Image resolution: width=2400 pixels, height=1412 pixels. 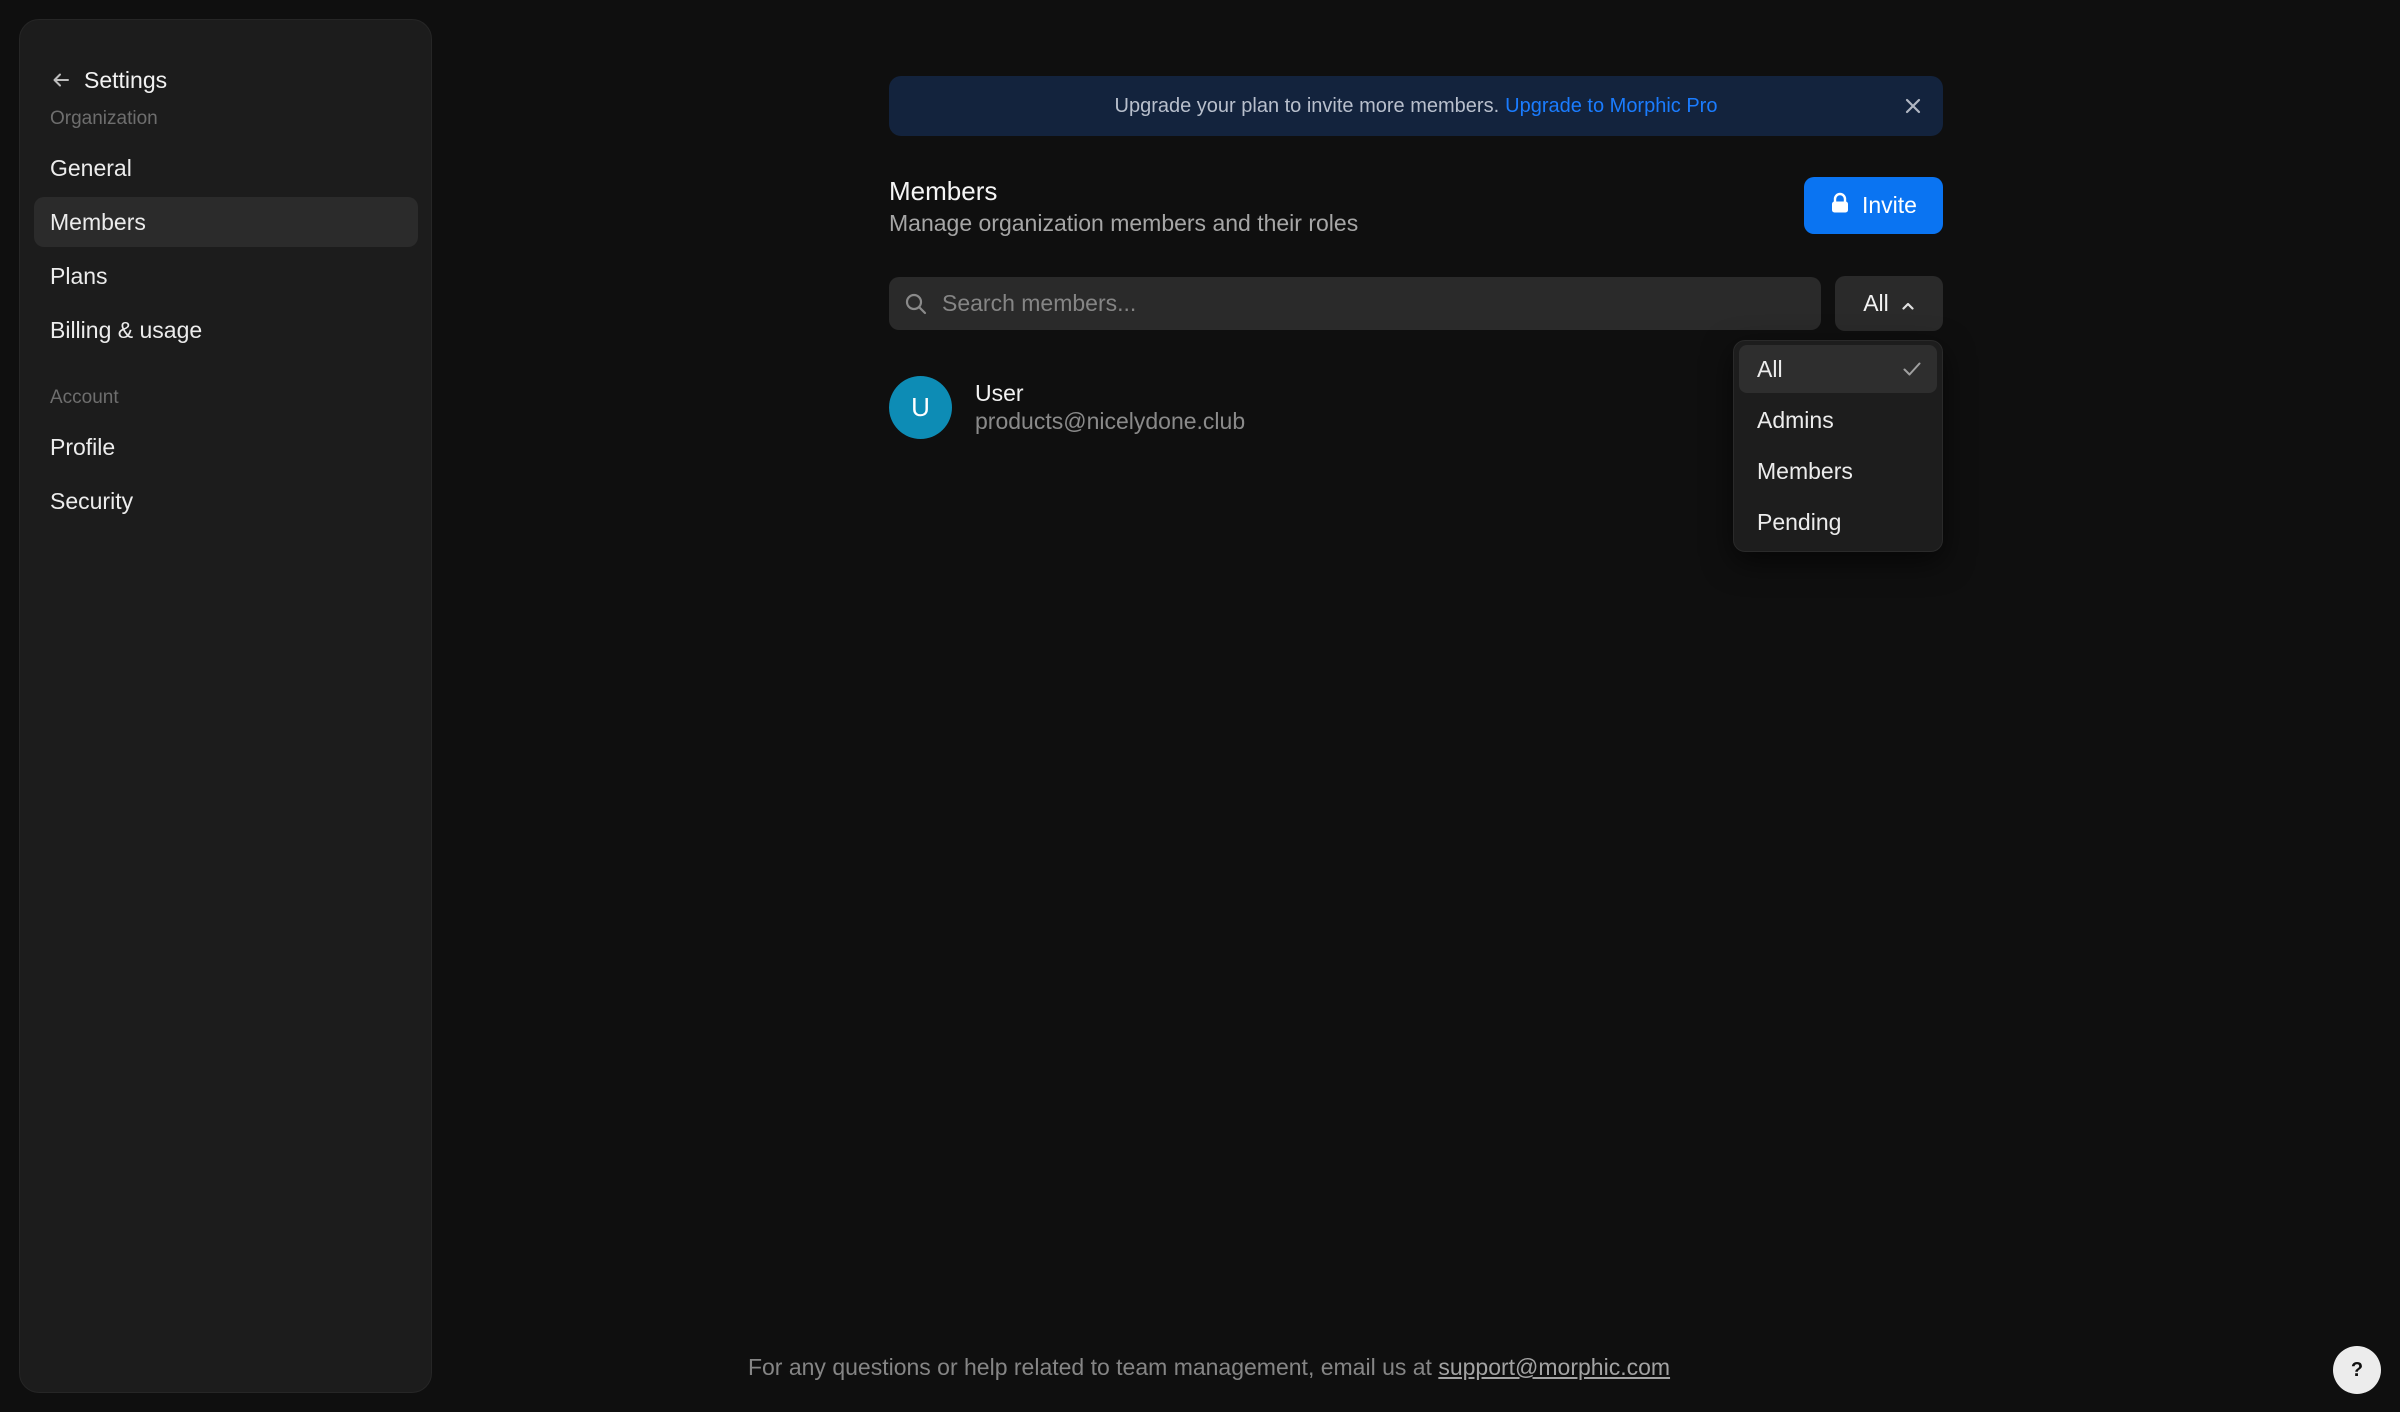 What do you see at coordinates (2357, 1370) in the screenshot?
I see `help-button: ?` at bounding box center [2357, 1370].